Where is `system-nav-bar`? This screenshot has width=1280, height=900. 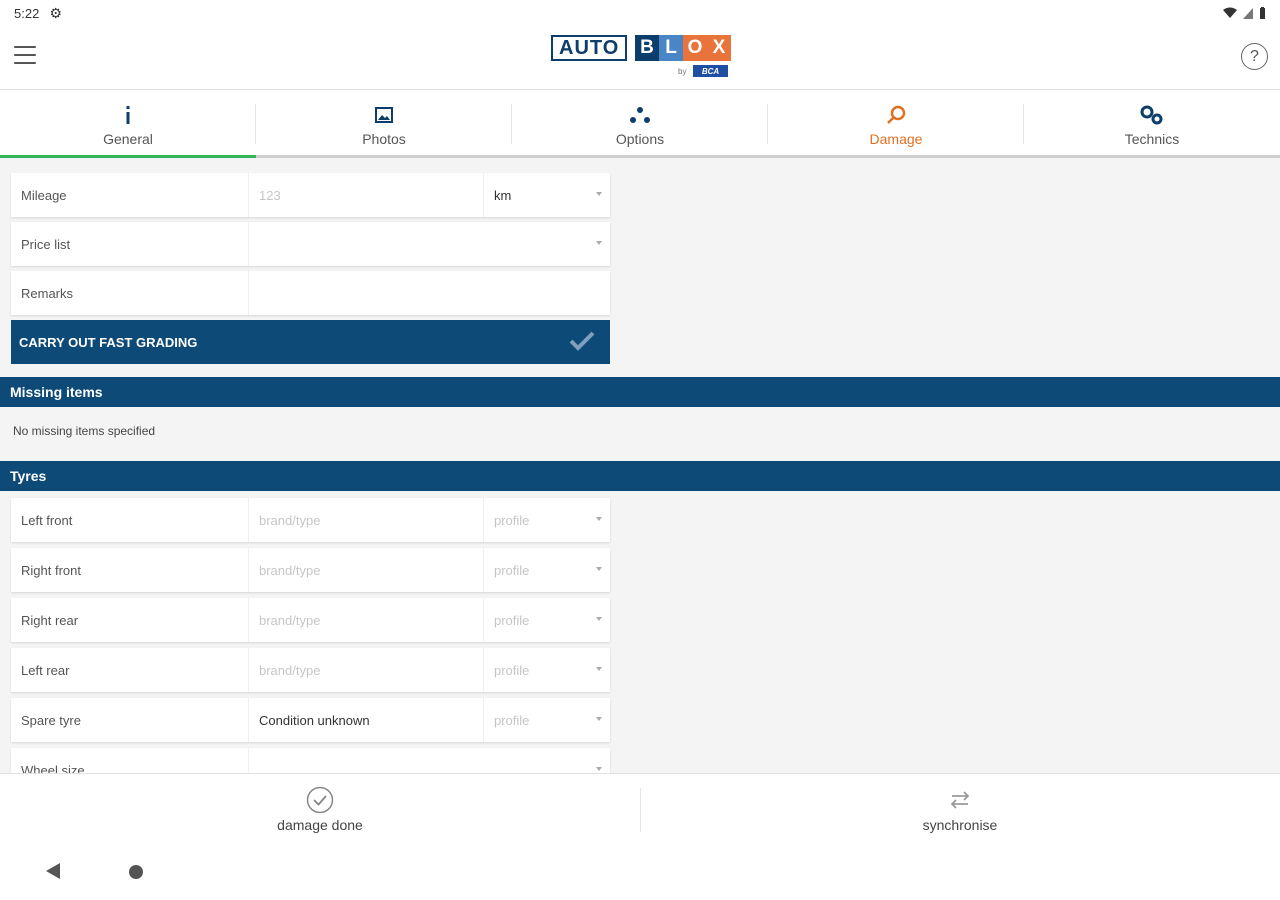 system-nav-bar is located at coordinates (640, 871).